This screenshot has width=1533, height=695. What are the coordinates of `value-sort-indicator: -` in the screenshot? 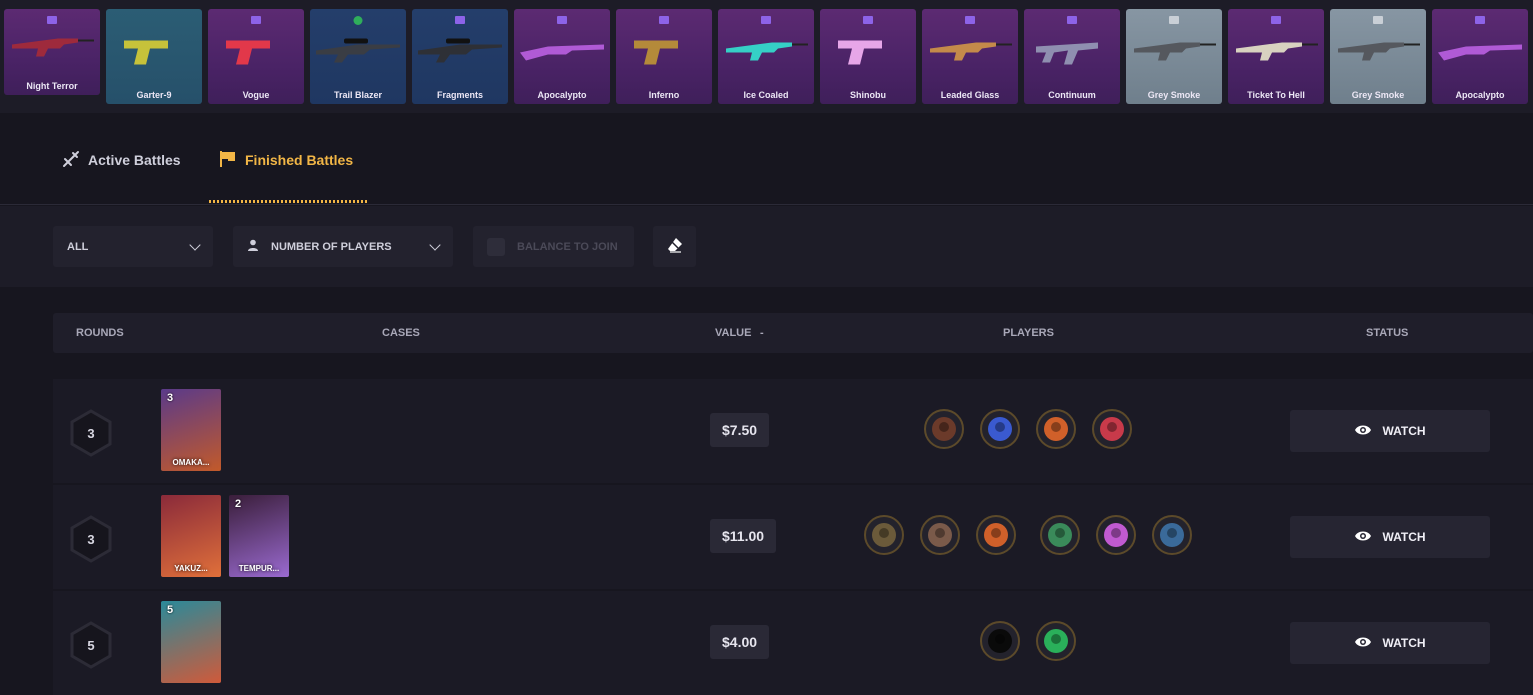 It's located at (762, 333).